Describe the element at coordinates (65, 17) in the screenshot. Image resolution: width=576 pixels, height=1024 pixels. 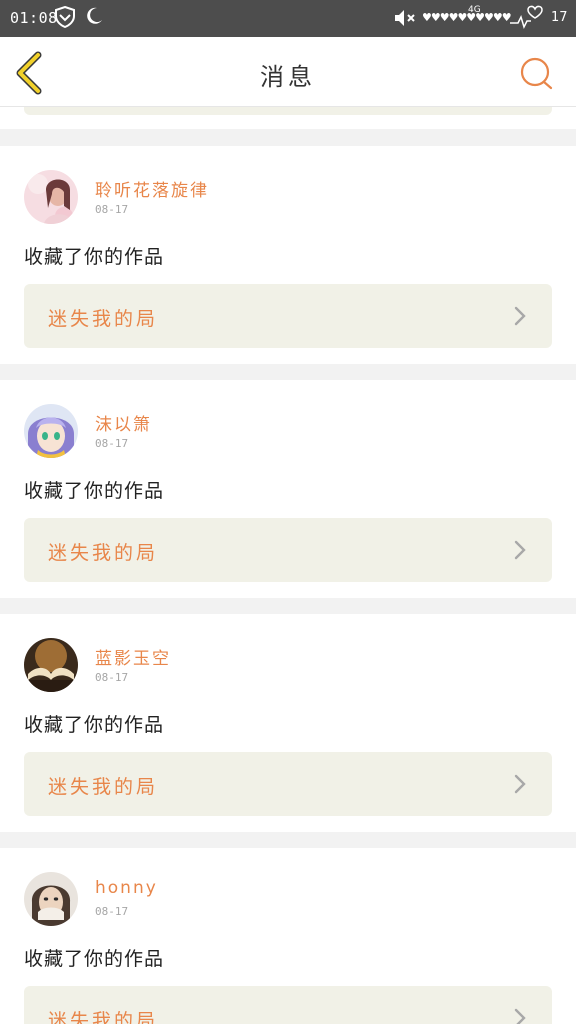
I see `shield-icon` at that location.